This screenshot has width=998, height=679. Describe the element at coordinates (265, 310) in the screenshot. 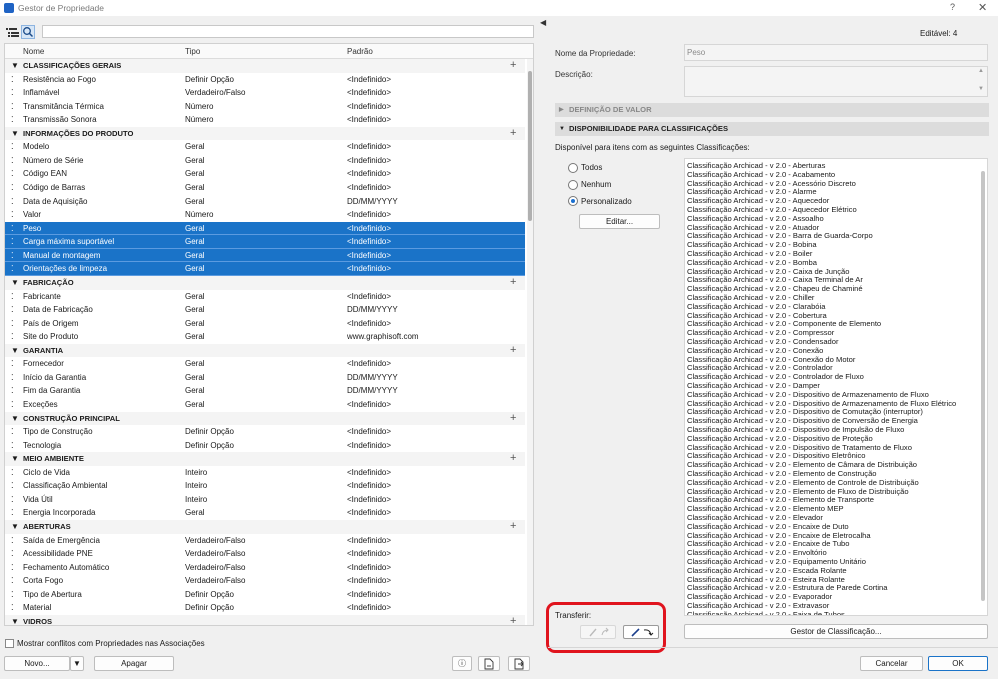

I see `table-row: ⁚ Data de Fabricação Geral DD/MM/YYYY` at that location.